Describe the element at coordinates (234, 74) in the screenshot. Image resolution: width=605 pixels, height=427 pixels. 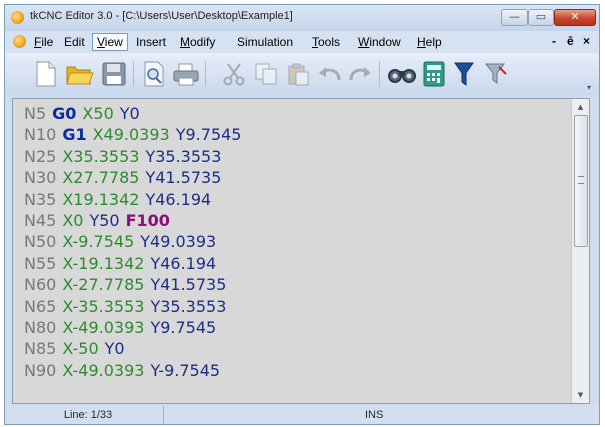
I see `cut-icon` at that location.